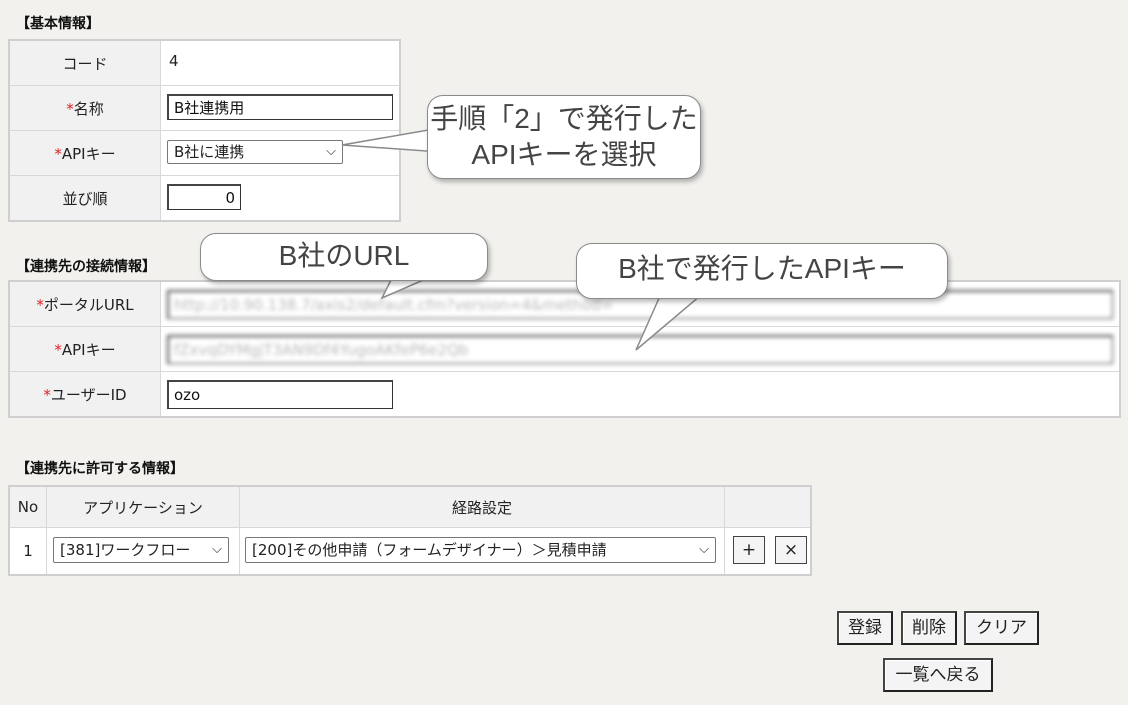  Describe the element at coordinates (404, 288) in the screenshot. I see `callout-tail-url` at that location.